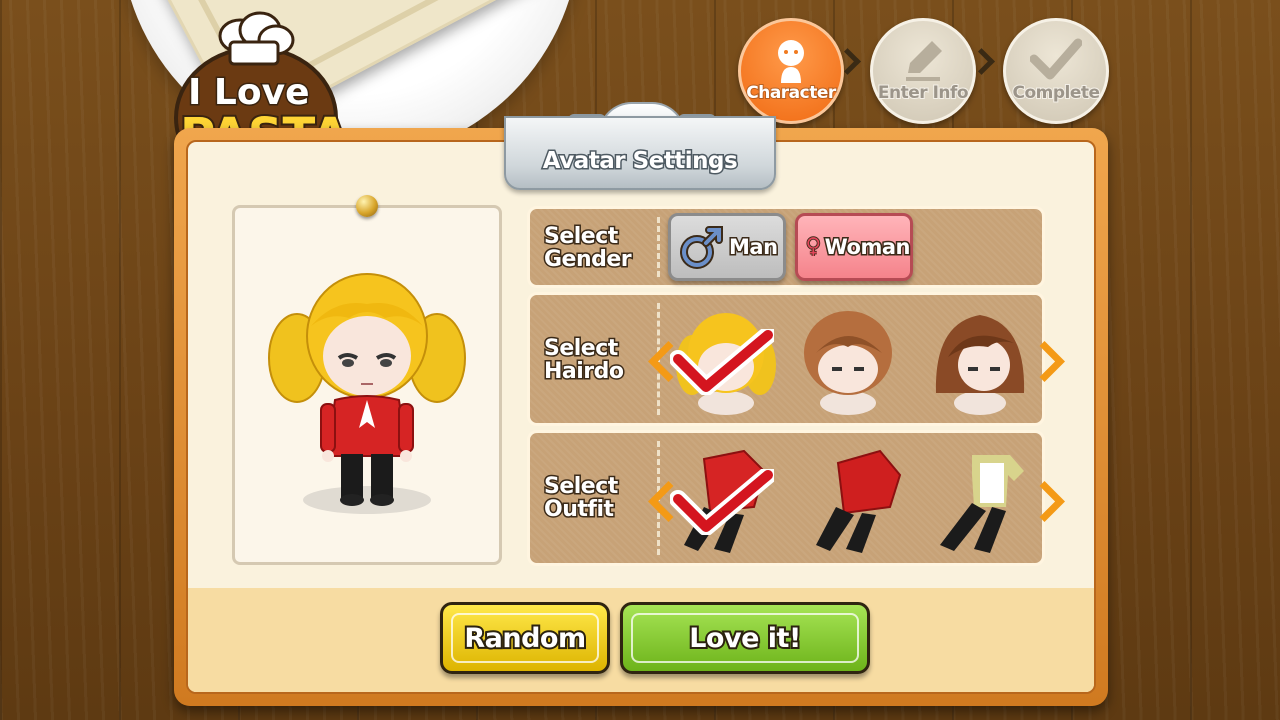 This screenshot has width=1280, height=720. I want to click on female-symbol-icon, so click(813, 246).